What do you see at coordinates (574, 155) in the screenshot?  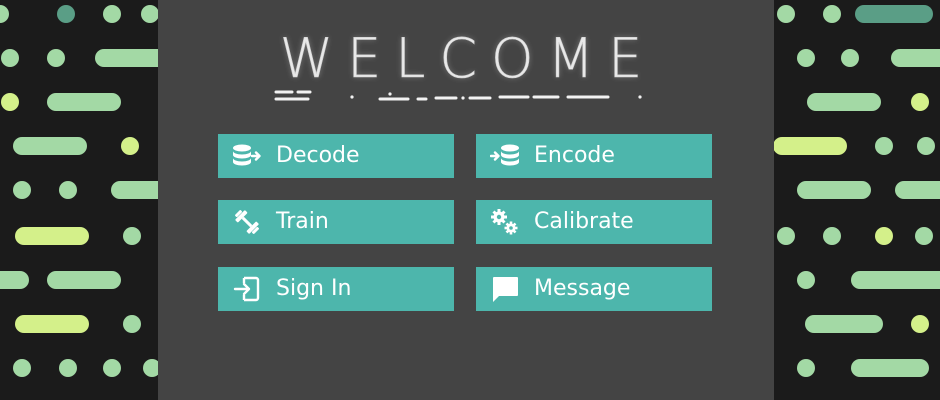 I see `encode-label: Encode` at bounding box center [574, 155].